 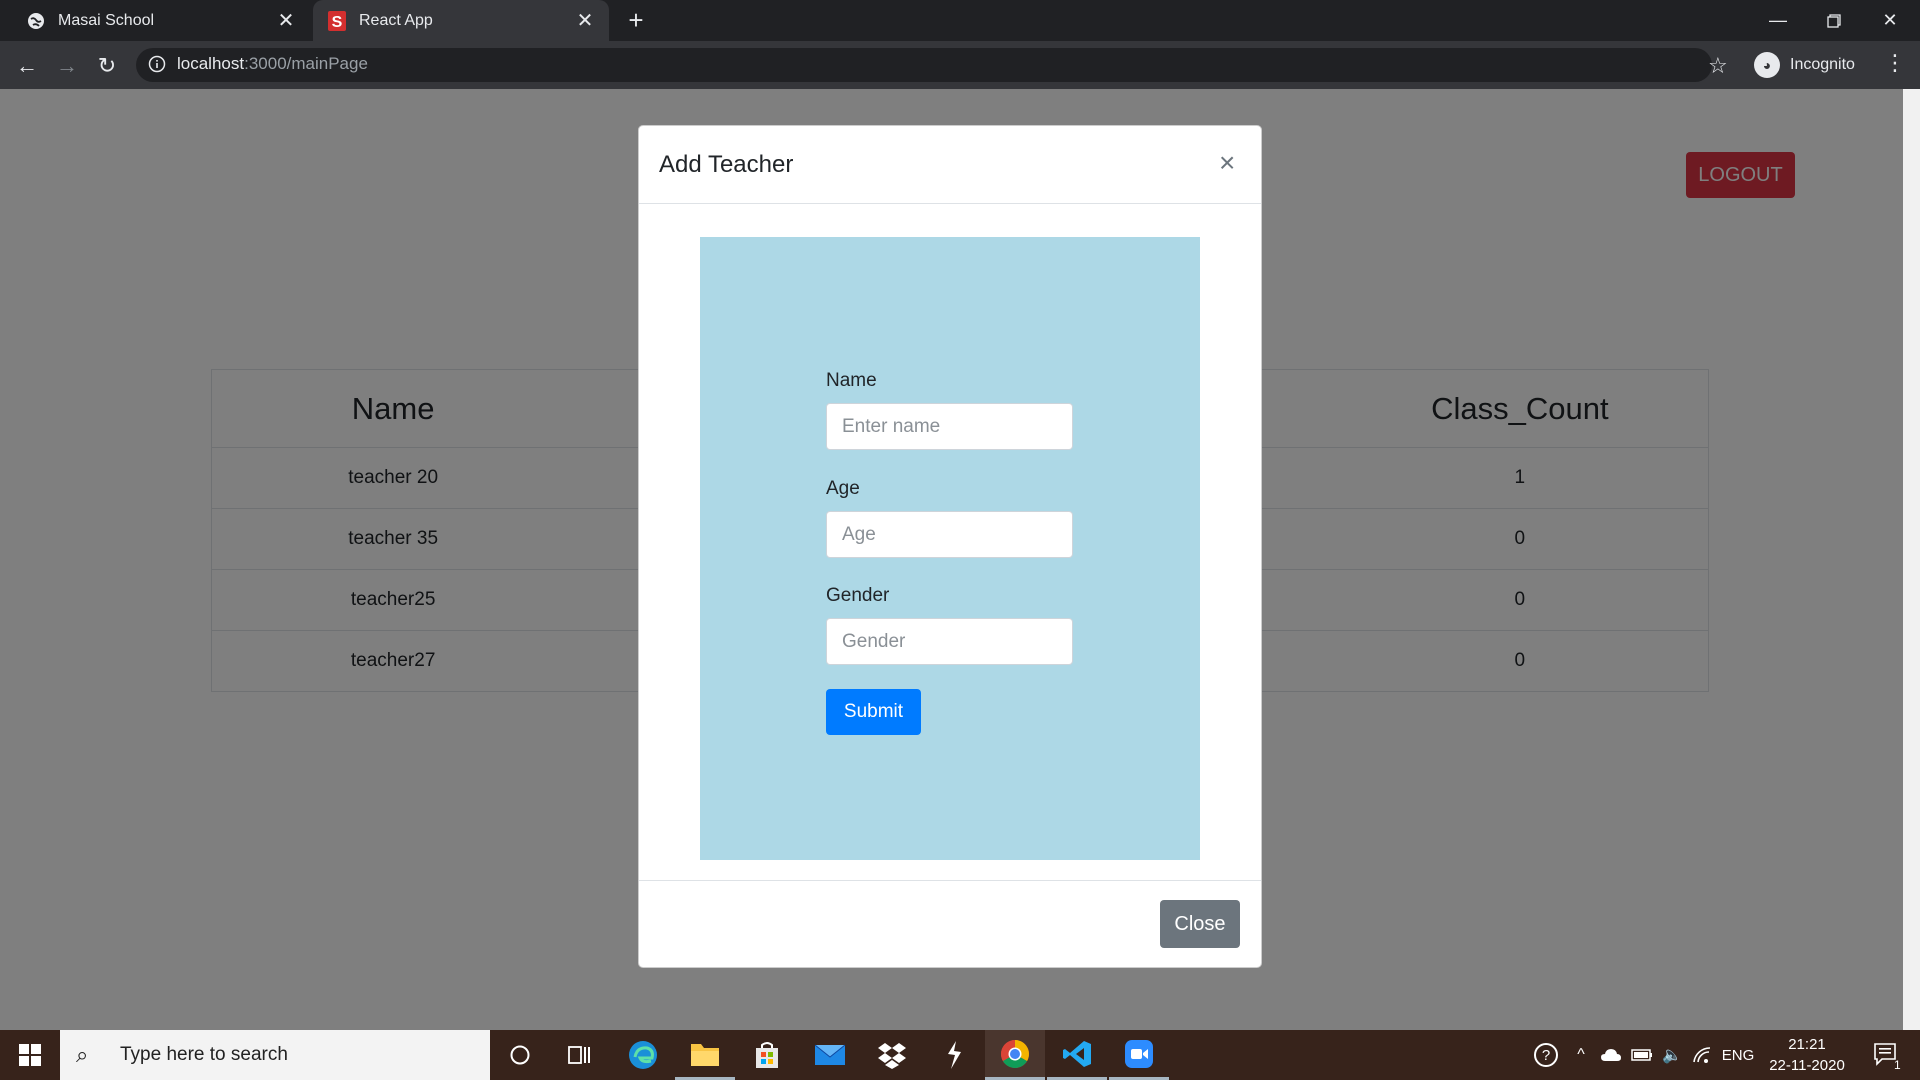 I want to click on info-icon, so click(x=158, y=65).